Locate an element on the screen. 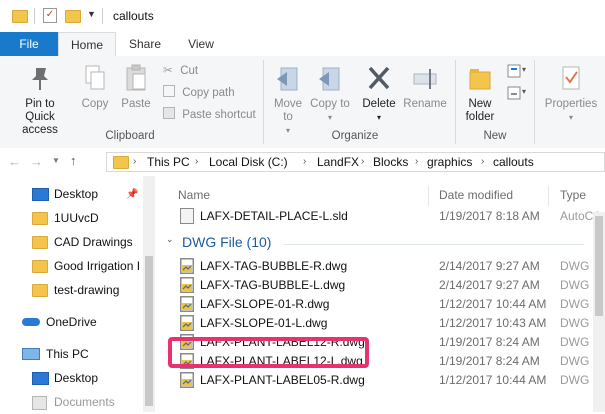 Image resolution: width=605 pixels, height=414 pixels. copy-button: Copy is located at coordinates (95, 87).